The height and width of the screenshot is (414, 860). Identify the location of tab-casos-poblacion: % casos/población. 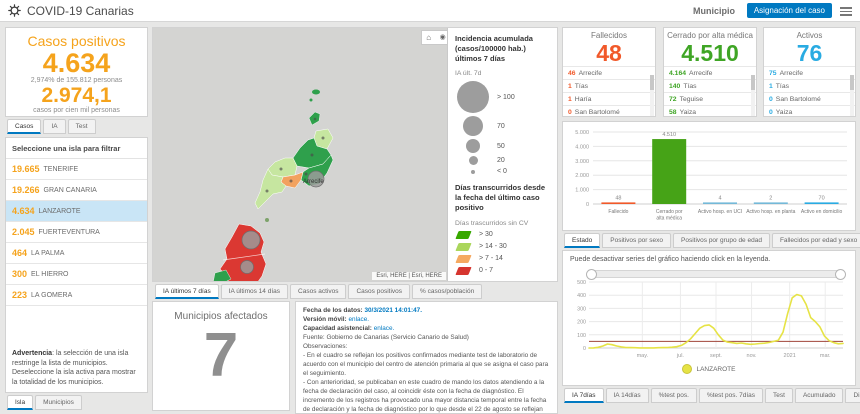
(447, 291).